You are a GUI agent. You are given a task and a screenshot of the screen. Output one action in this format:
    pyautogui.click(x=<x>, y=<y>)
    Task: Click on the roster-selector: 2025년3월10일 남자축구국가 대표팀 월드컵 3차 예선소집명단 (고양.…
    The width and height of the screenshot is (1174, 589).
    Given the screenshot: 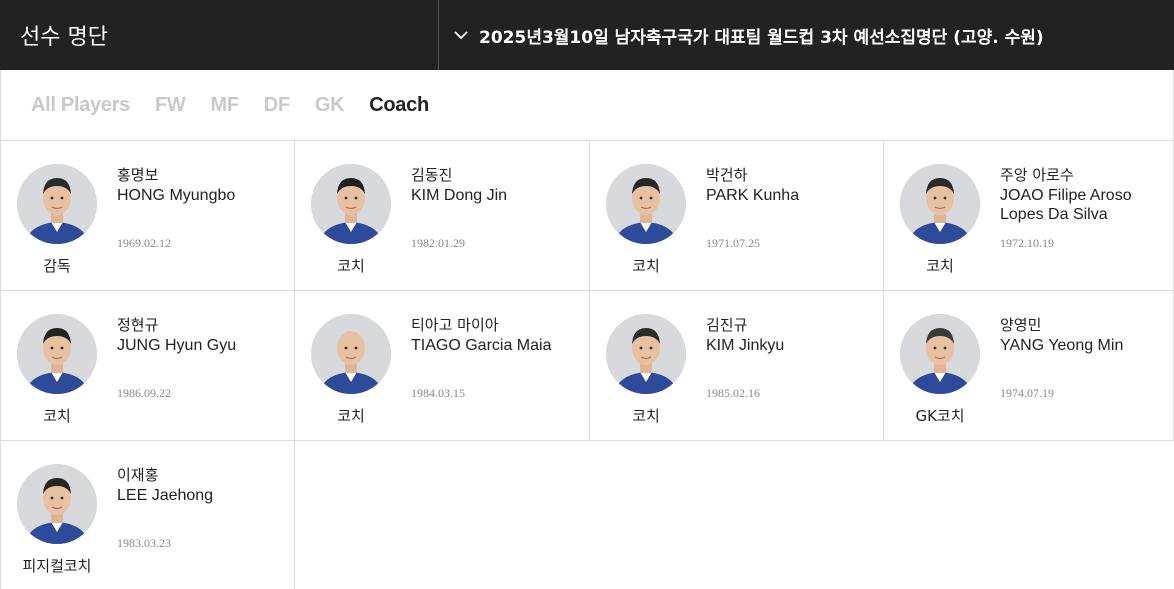 What is the action you would take?
    pyautogui.click(x=806, y=35)
    